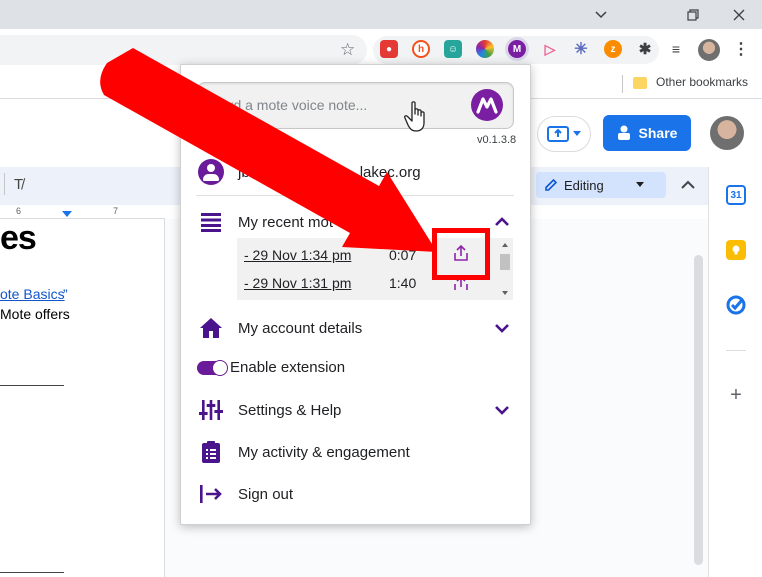  I want to click on recent-motes-label: My recent mot, so click(286, 222).